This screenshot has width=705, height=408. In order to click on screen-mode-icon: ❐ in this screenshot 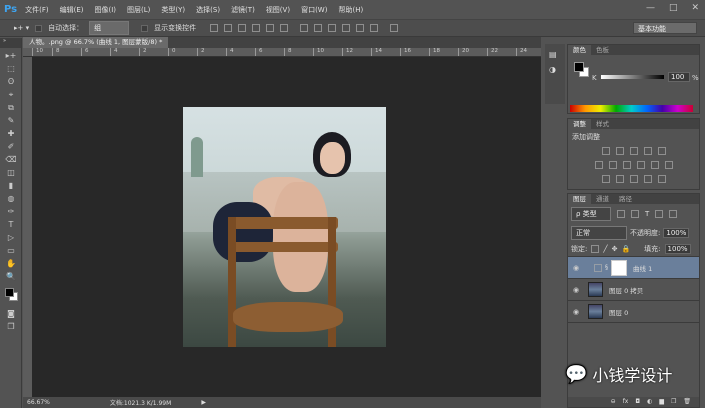, I will do `click(11, 326)`.